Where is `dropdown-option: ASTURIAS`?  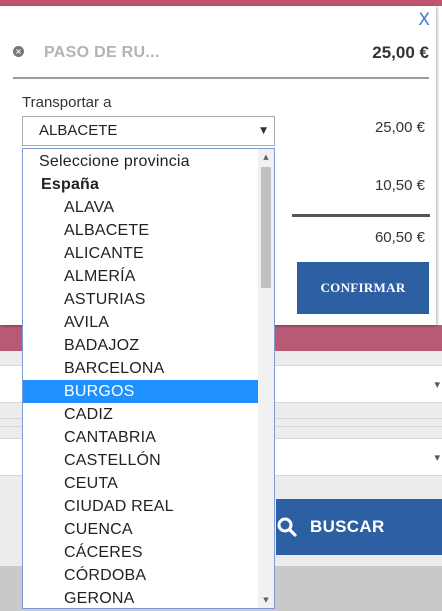
dropdown-option: ASTURIAS is located at coordinates (141, 299).